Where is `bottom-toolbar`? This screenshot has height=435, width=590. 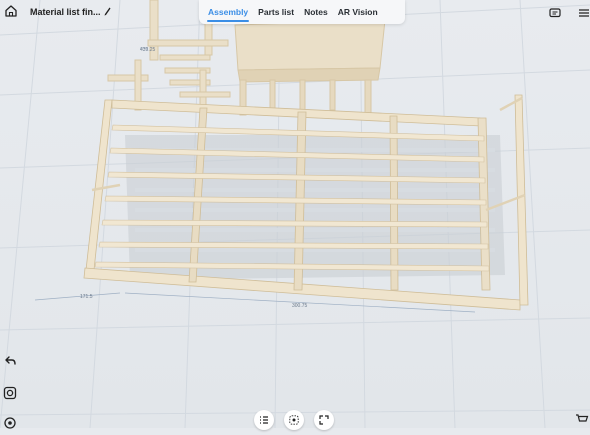 bottom-toolbar is located at coordinates (302, 420).